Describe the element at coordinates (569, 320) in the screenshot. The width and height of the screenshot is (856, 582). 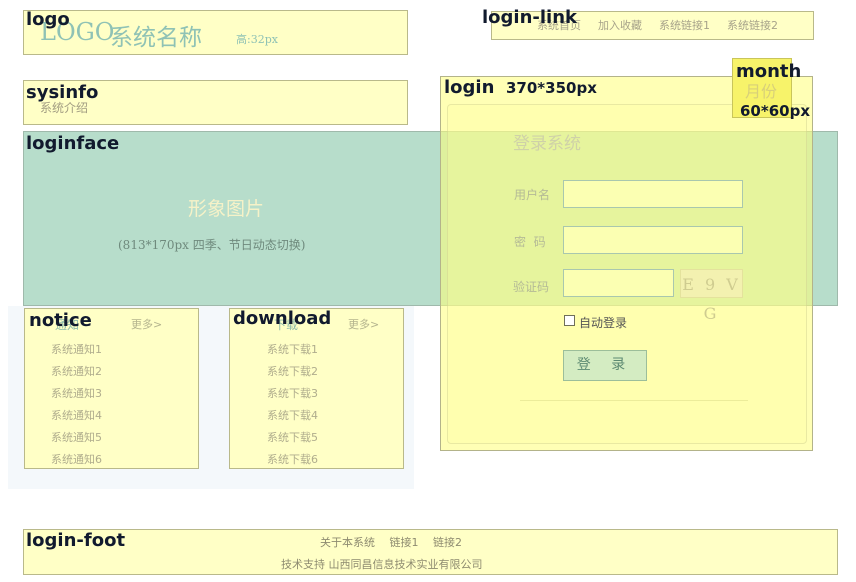
I see `remember-checkbox` at that location.